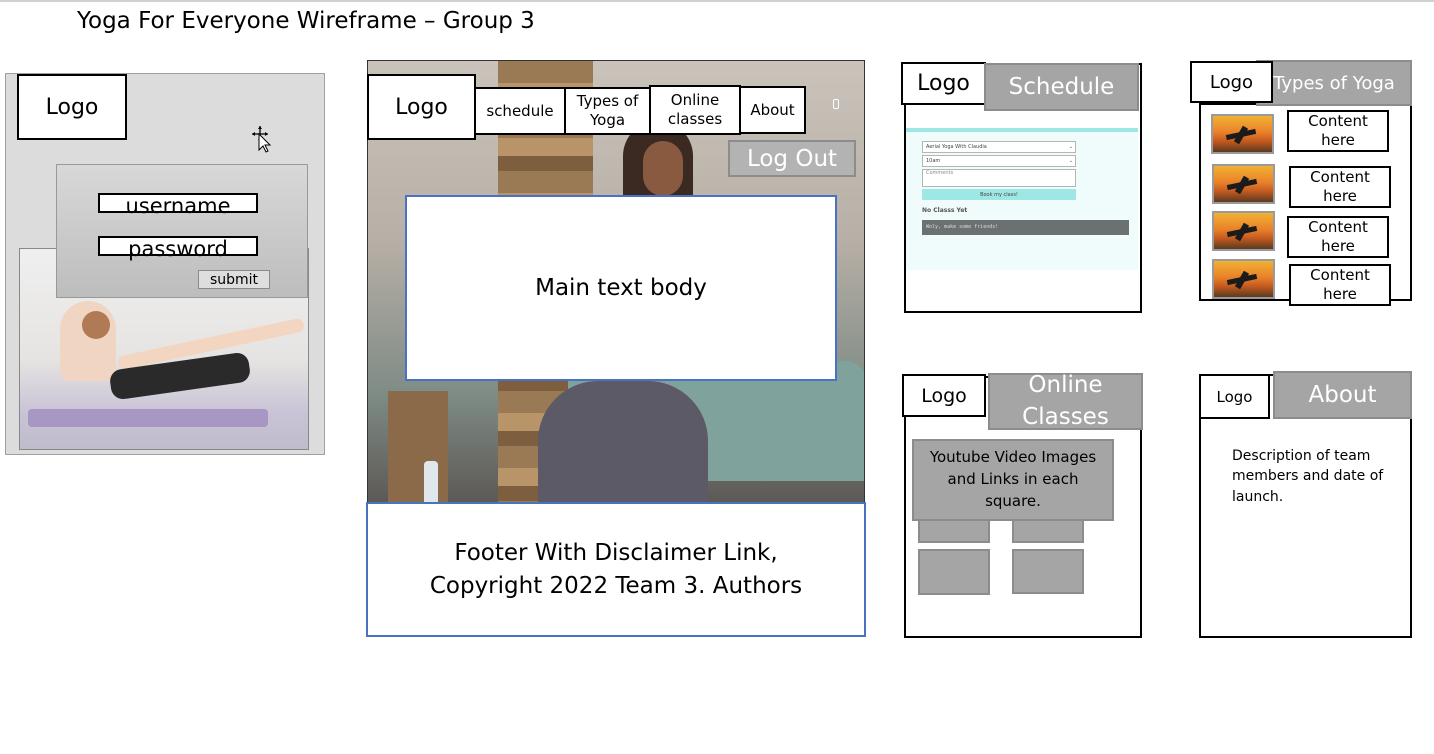 The image size is (1434, 754). What do you see at coordinates (1338, 131) in the screenshot?
I see `types-content-1: Content here` at bounding box center [1338, 131].